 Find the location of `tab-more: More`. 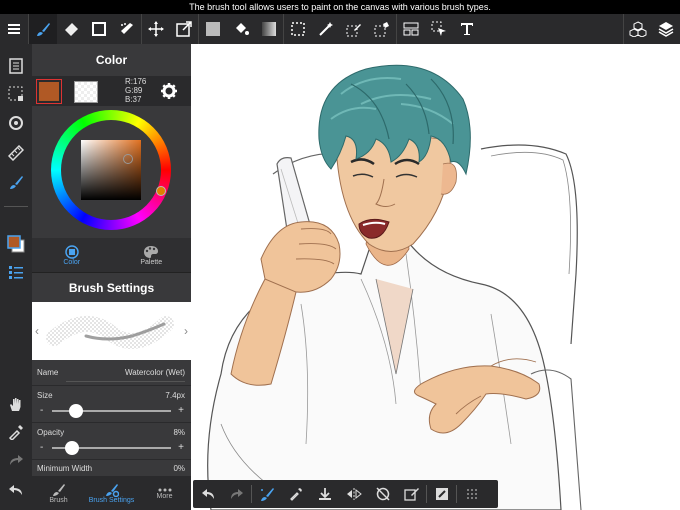

tab-more: More is located at coordinates (164, 493).